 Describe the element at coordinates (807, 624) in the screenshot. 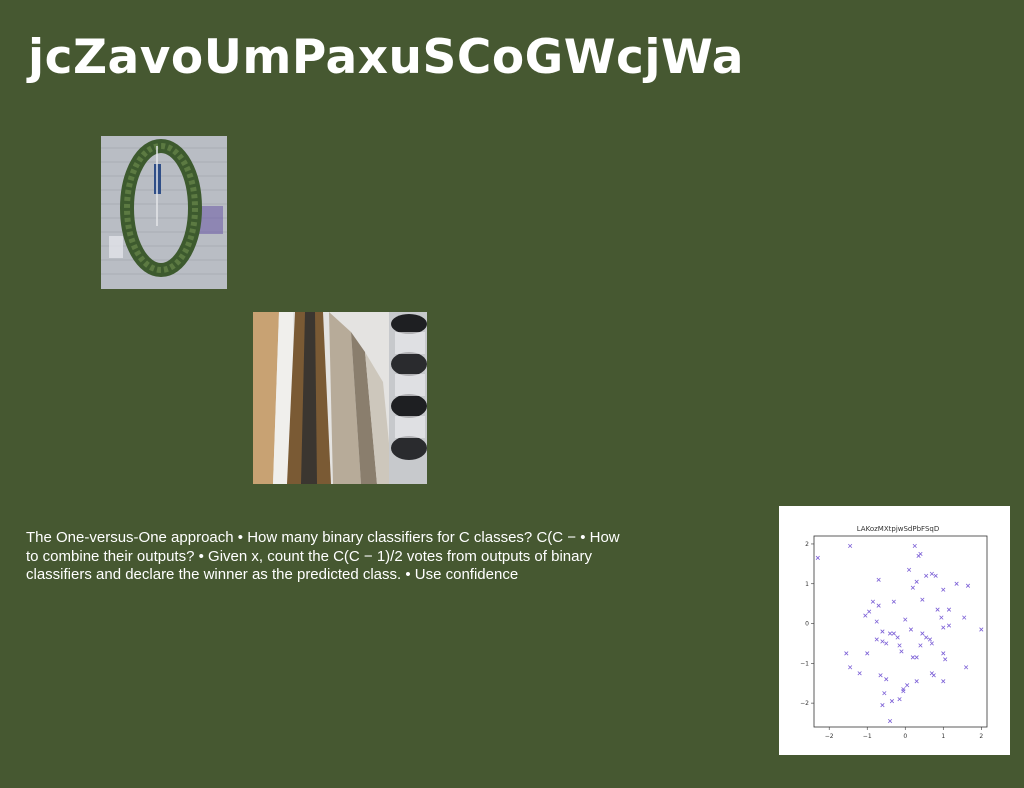

I see `y-tick-label: 0` at that location.